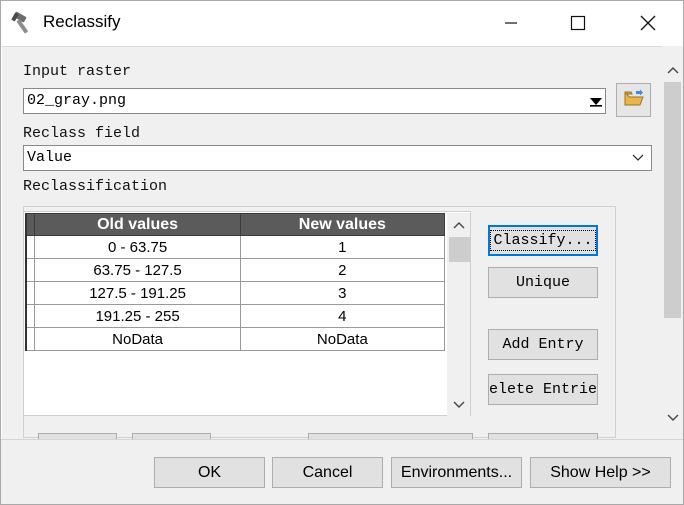  I want to click on hammer-icon, so click(24, 23).